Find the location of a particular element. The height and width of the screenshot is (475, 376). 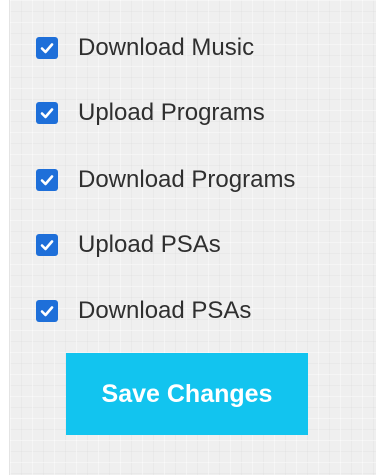

download-programs-checkbox is located at coordinates (47, 180).